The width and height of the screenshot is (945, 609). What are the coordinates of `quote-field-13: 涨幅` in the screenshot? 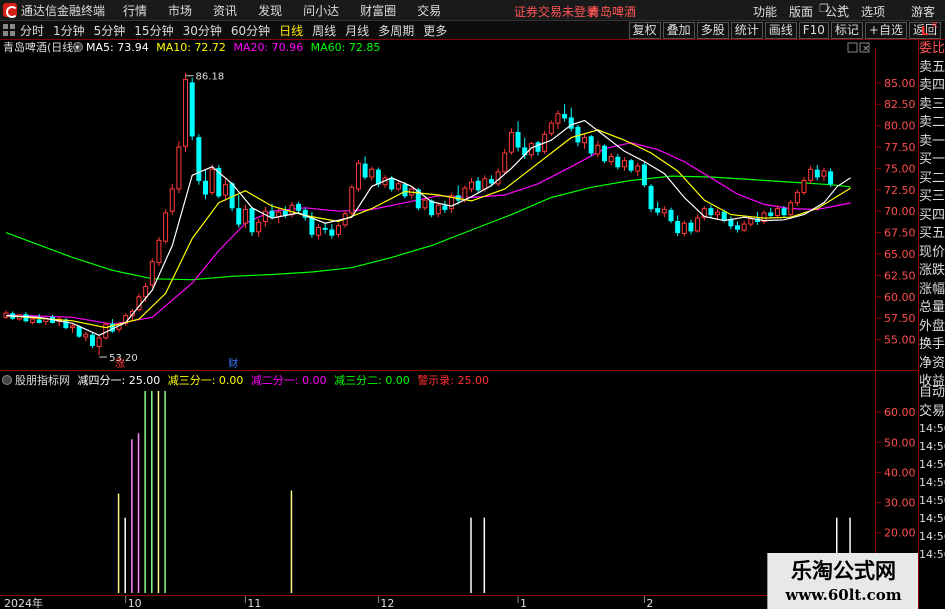 It's located at (932, 289).